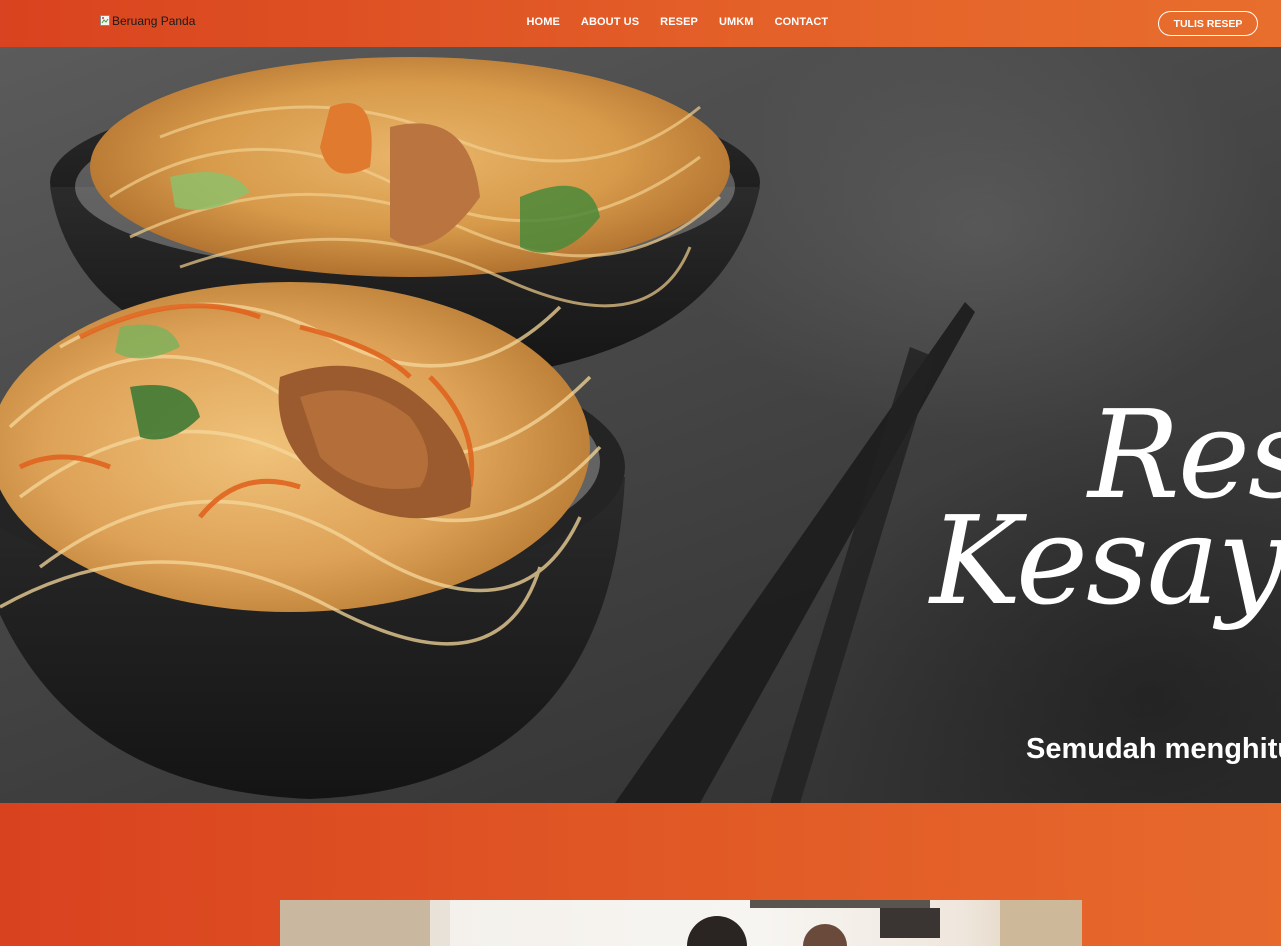  Describe the element at coordinates (1208, 23) in the screenshot. I see `tulis-resep-button: TULIS RESEP` at that location.